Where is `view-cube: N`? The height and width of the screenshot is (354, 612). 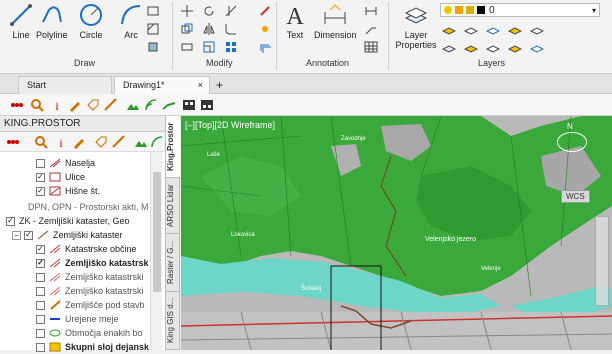
view-cube: N is located at coordinates (572, 142).